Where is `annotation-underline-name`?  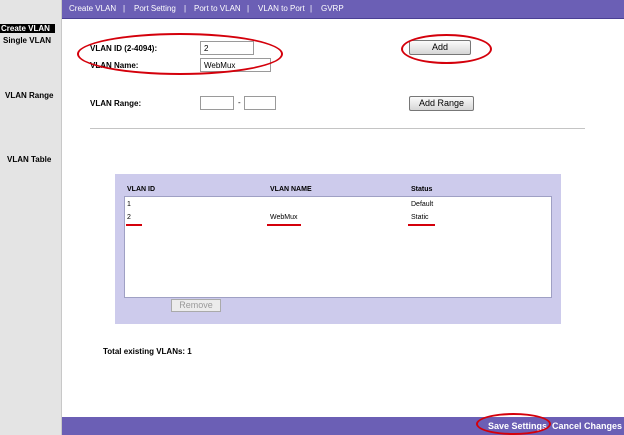 annotation-underline-name is located at coordinates (284, 225).